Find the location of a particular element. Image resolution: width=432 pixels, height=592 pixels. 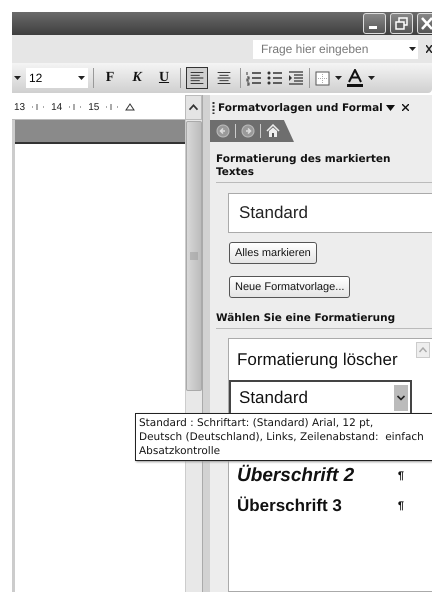

align-left-icon is located at coordinates (197, 78).